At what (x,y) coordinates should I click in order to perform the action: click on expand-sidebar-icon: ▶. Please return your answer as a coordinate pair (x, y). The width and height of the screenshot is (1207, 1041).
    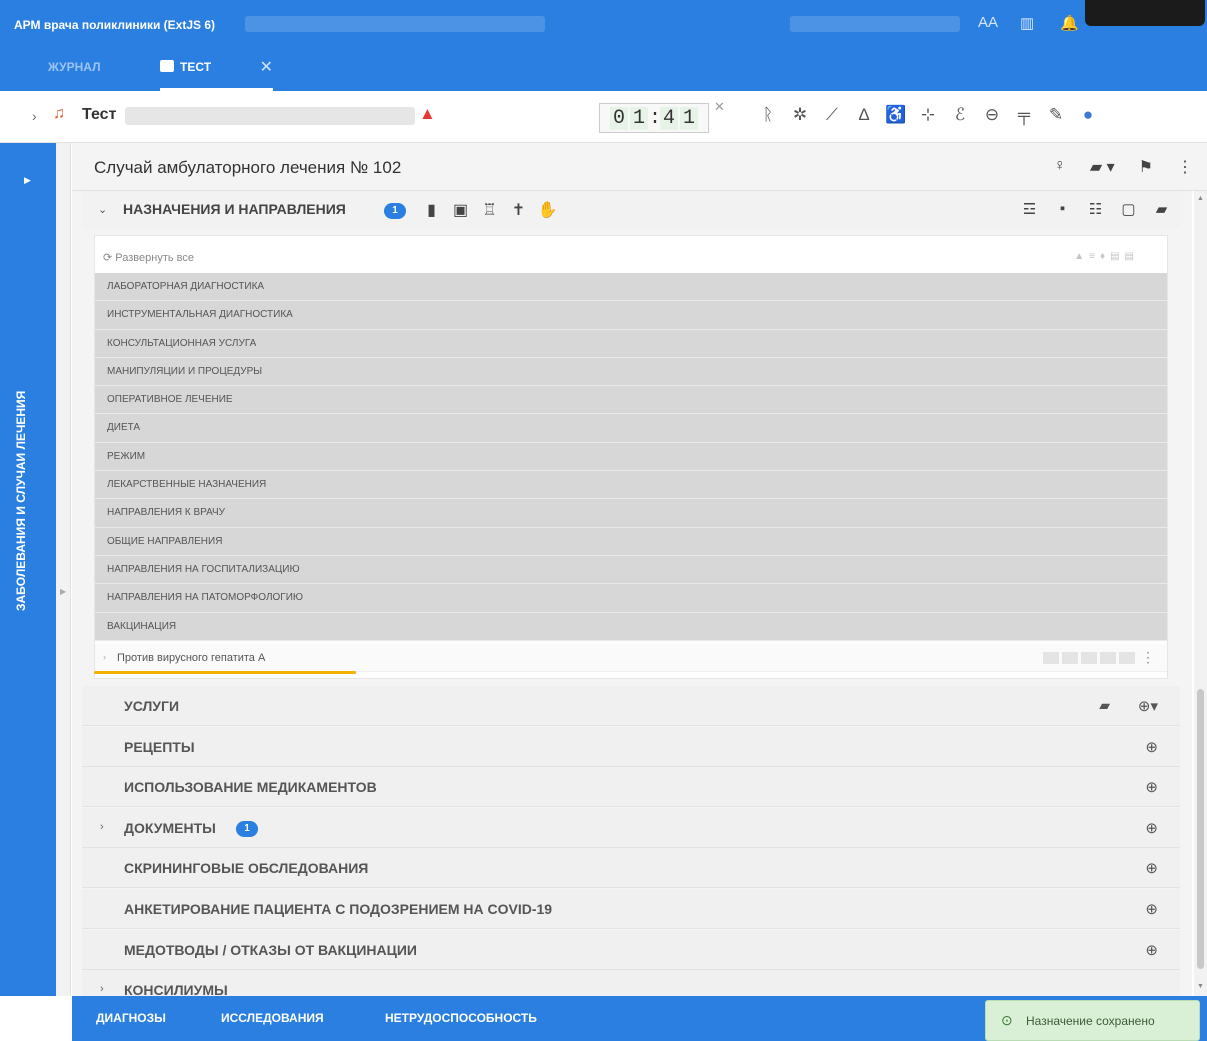
    Looking at the image, I should click on (27, 180).